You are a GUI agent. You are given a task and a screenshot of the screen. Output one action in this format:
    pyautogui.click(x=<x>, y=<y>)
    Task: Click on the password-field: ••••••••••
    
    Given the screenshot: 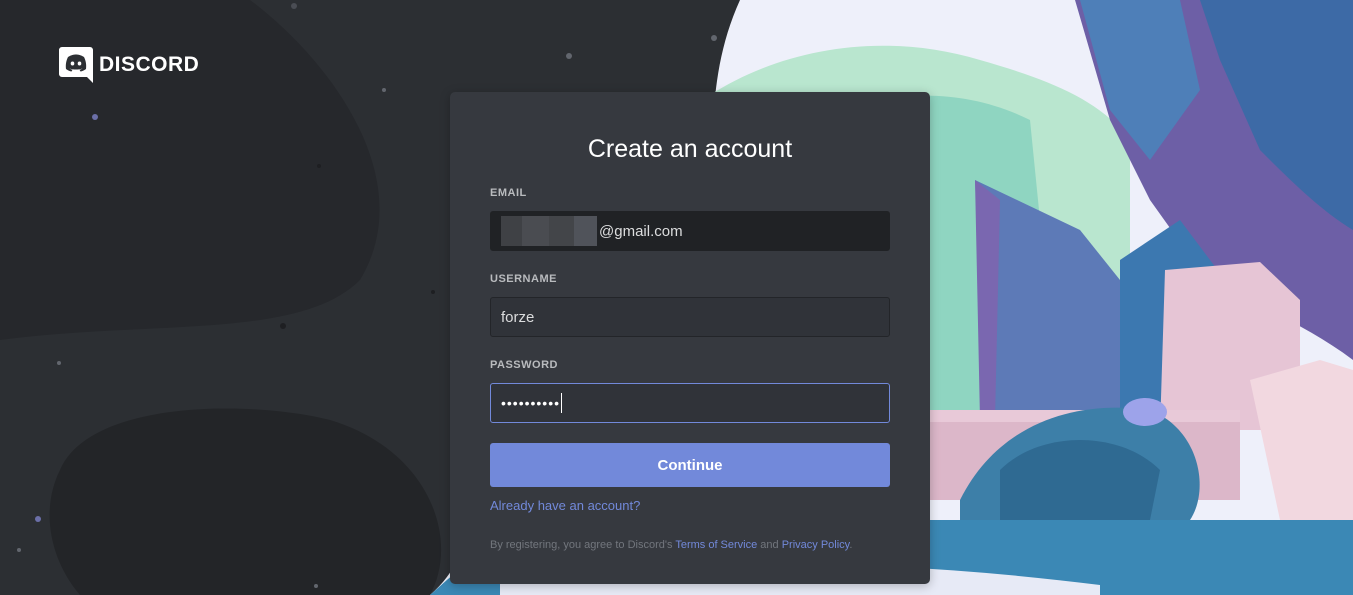 What is the action you would take?
    pyautogui.click(x=690, y=403)
    